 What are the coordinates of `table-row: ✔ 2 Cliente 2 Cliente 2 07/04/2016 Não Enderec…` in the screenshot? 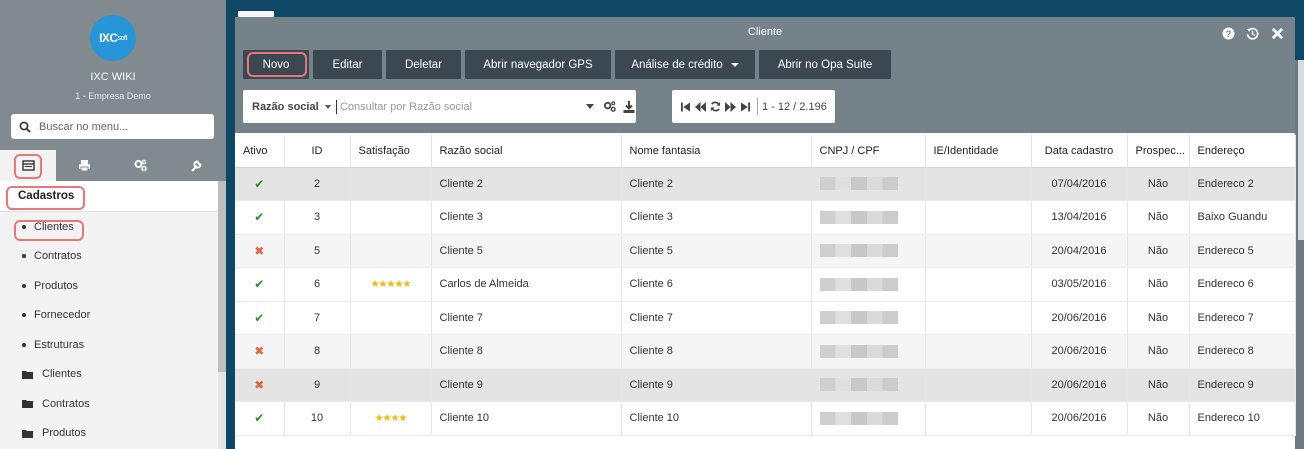 It's located at (765, 184).